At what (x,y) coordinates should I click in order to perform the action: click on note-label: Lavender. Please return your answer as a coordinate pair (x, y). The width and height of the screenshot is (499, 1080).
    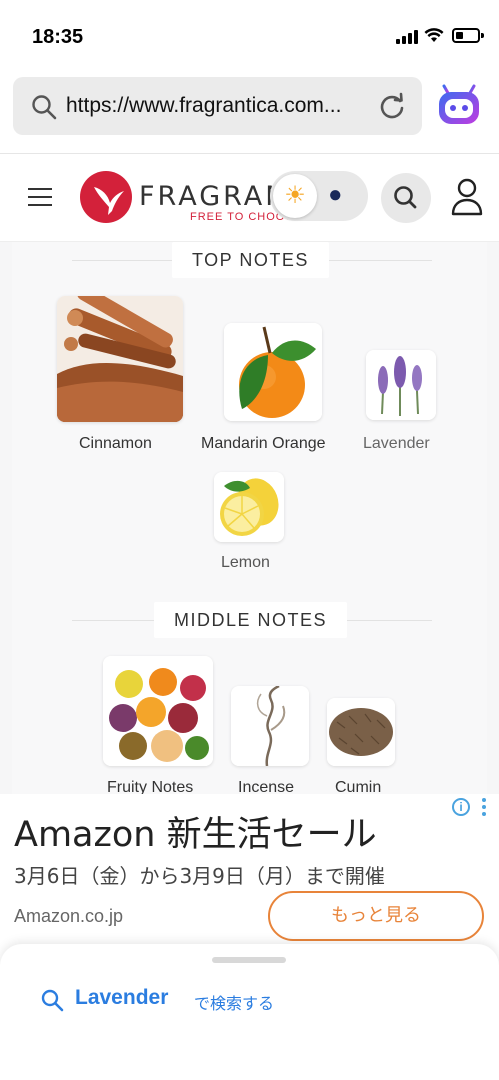
    Looking at the image, I should click on (396, 444).